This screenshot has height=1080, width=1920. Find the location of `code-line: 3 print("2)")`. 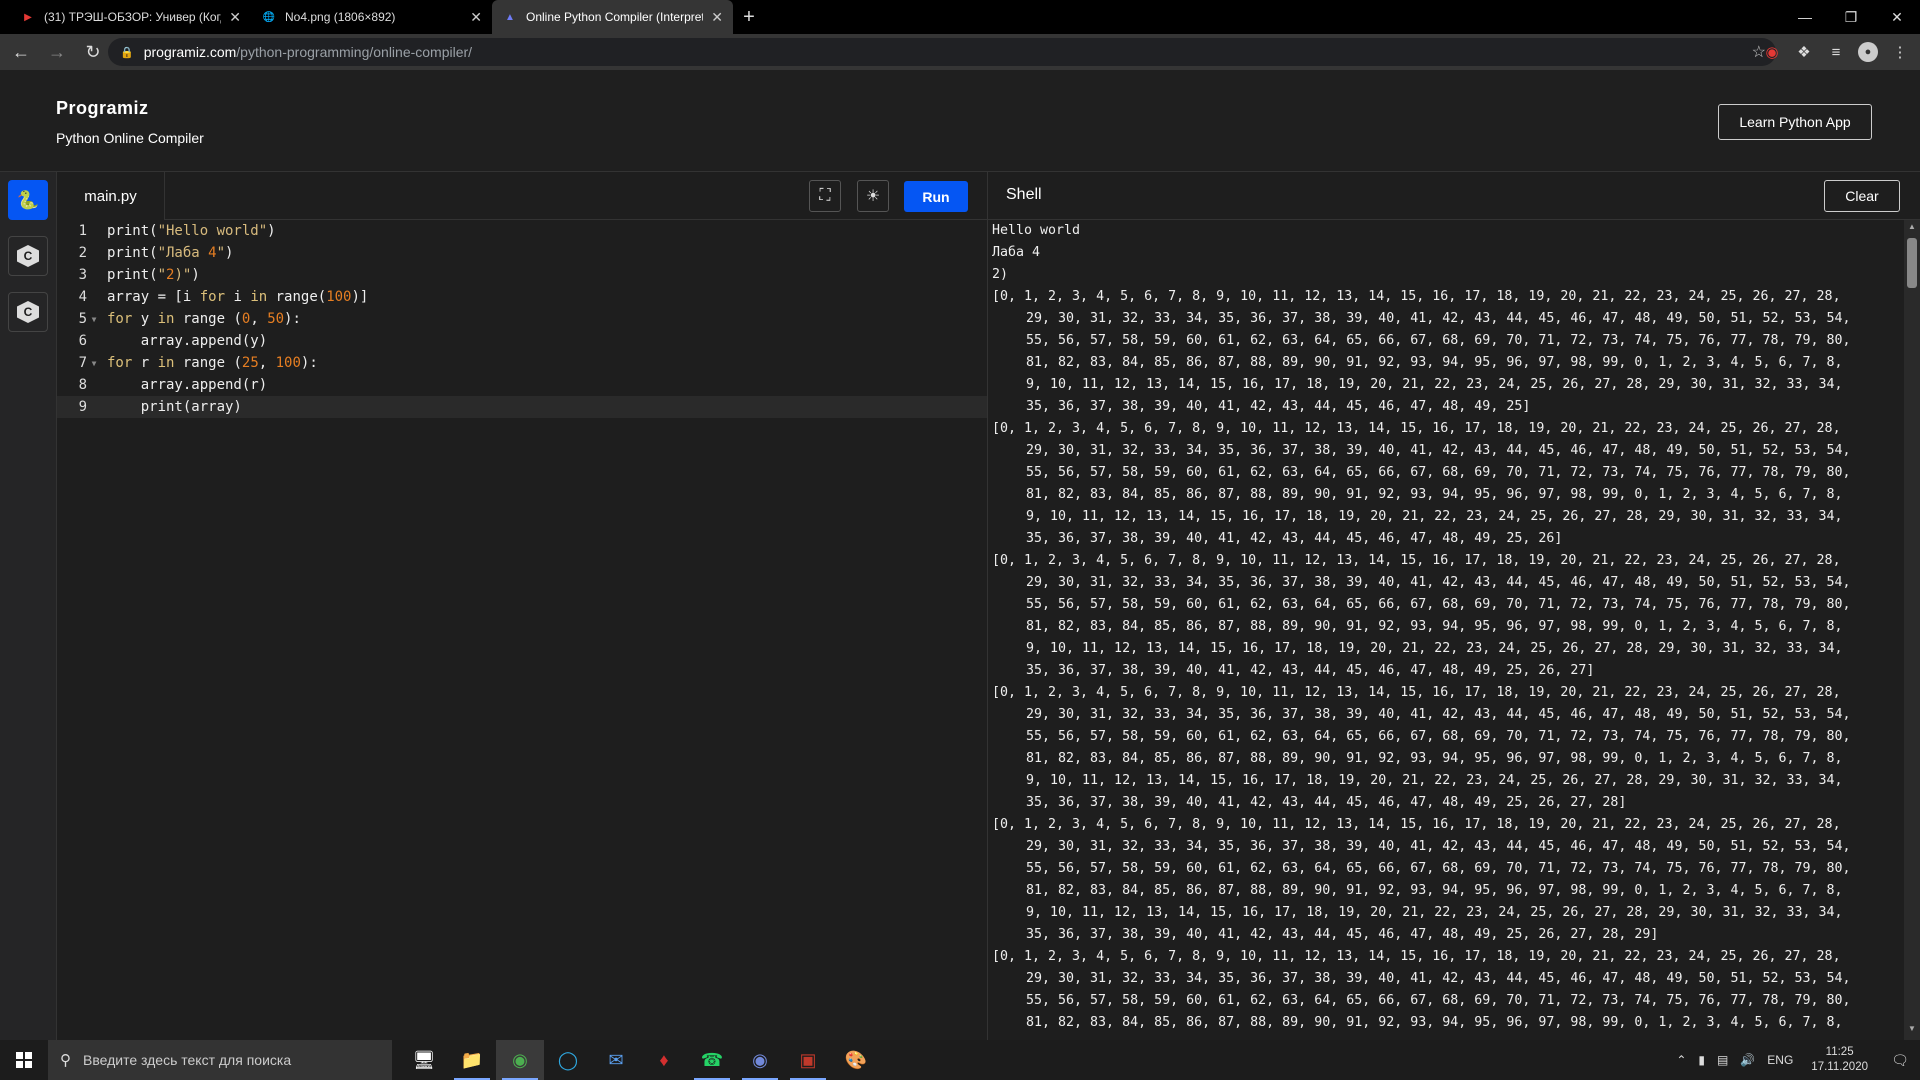

code-line: 3 print("2)") is located at coordinates (522, 275).